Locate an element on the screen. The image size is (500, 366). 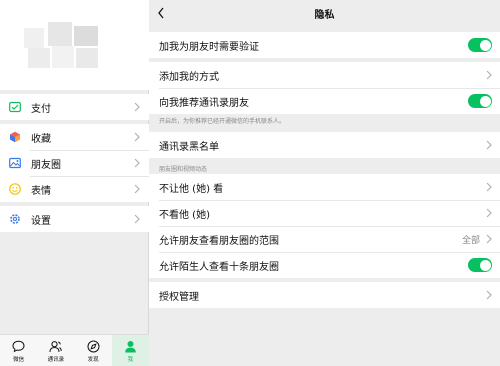
row-label: 不让他 (她) 看 is located at coordinates (191, 189).